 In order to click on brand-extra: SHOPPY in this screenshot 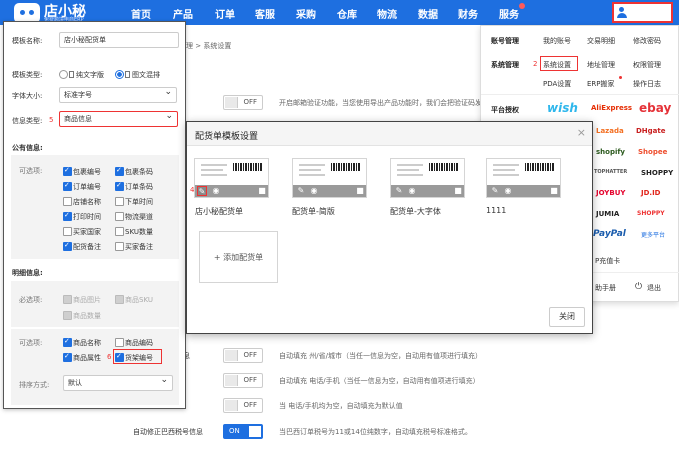, I will do `click(657, 173)`.